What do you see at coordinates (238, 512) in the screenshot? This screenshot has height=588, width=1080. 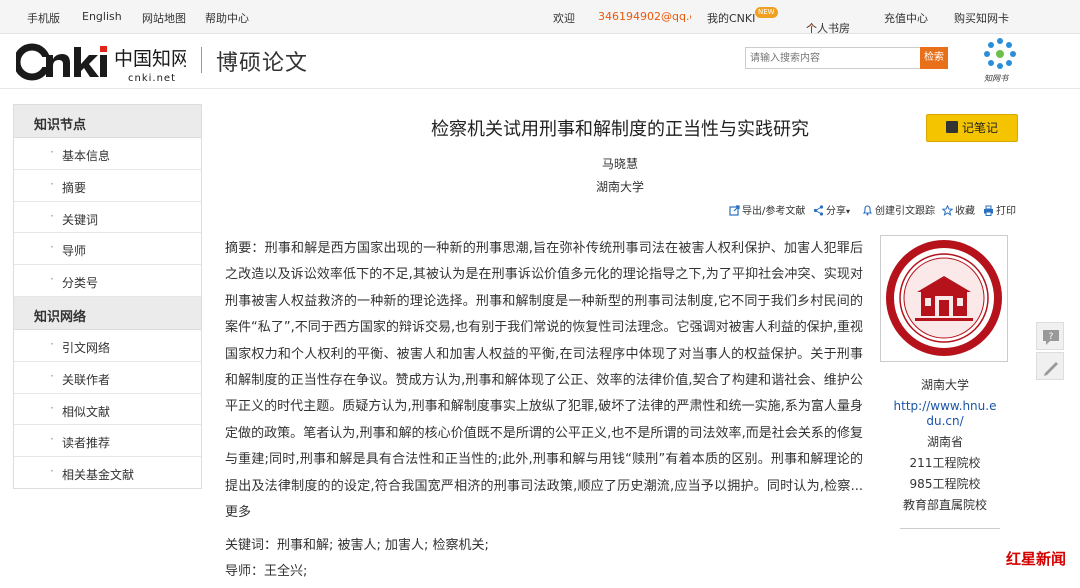 I see `more-link: 更多` at bounding box center [238, 512].